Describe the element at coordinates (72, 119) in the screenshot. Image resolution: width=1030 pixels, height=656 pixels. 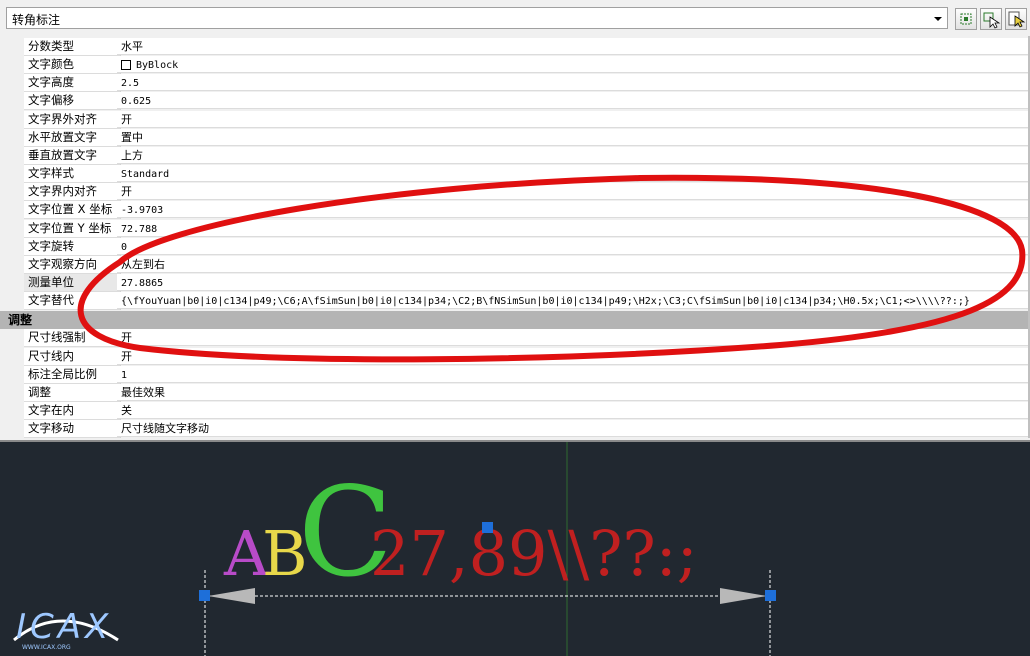
I see `property-name: 文字界外对齐` at that location.